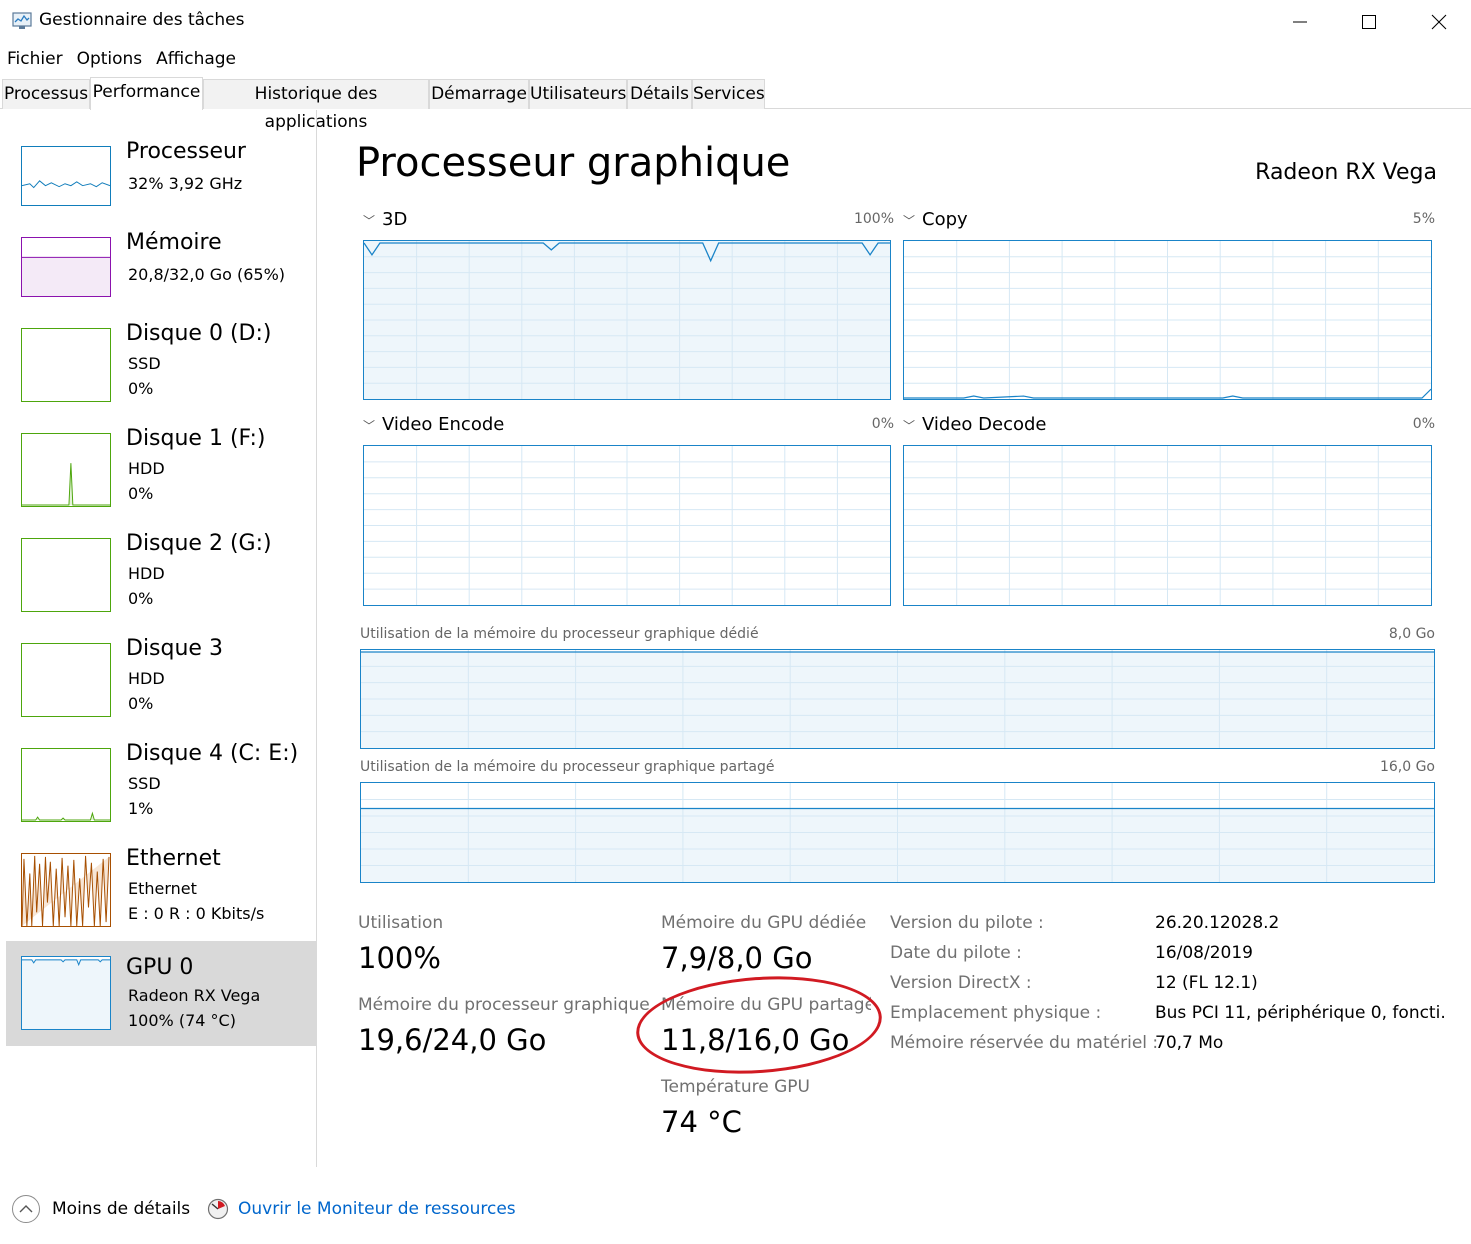  I want to click on dedicated-gpu-memory-label: Mémoire du GPU dédiée, so click(764, 923).